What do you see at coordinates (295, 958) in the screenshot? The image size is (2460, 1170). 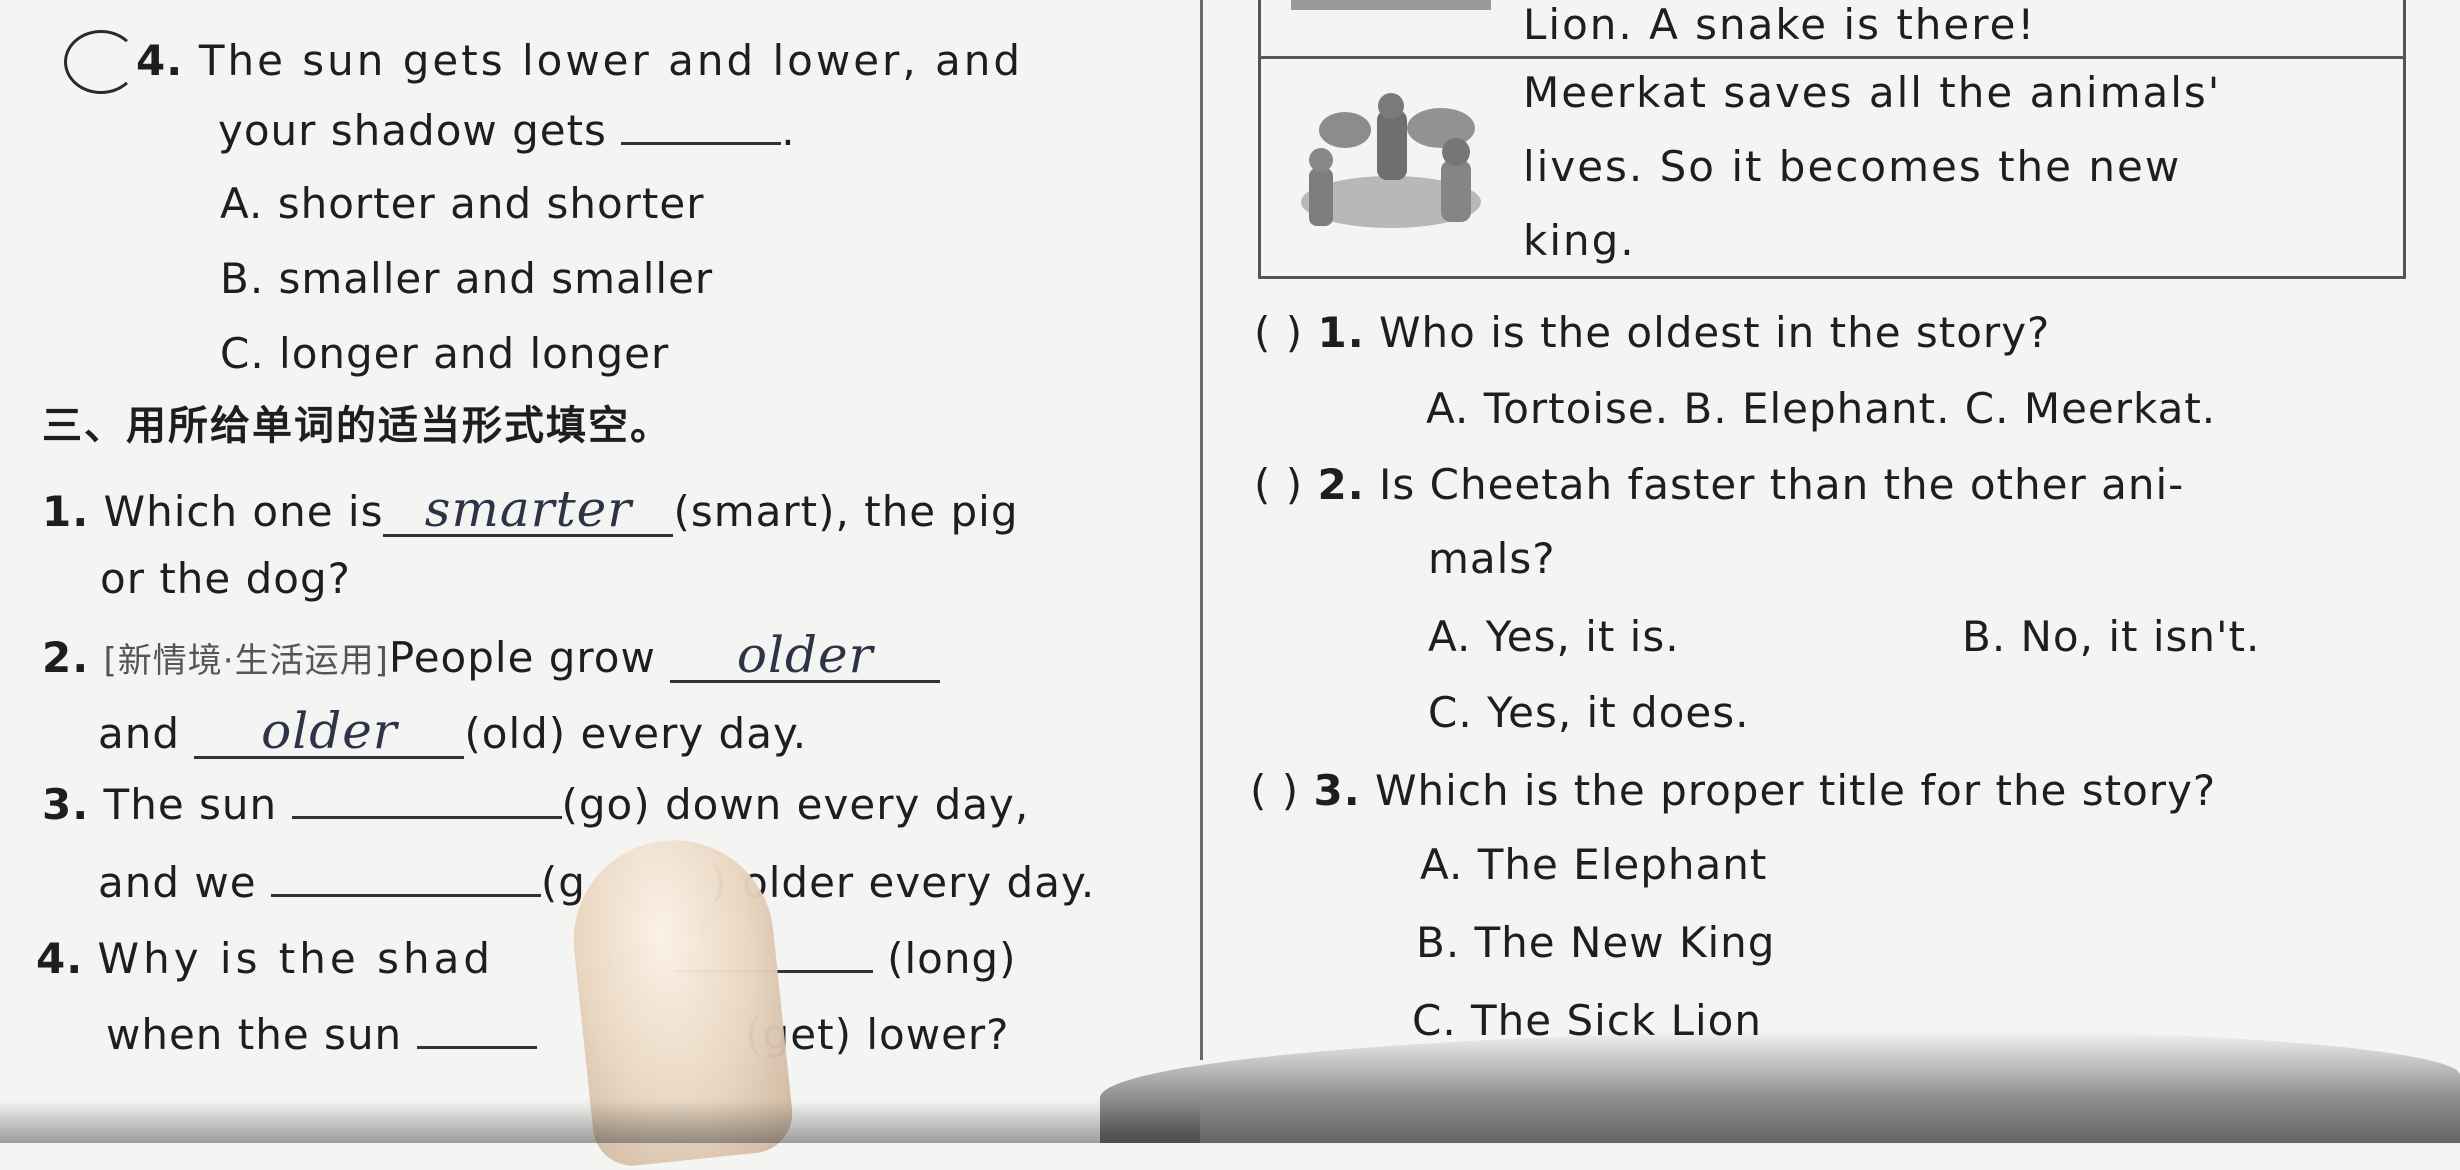 I see `fill4-pre: Why is the shad` at bounding box center [295, 958].